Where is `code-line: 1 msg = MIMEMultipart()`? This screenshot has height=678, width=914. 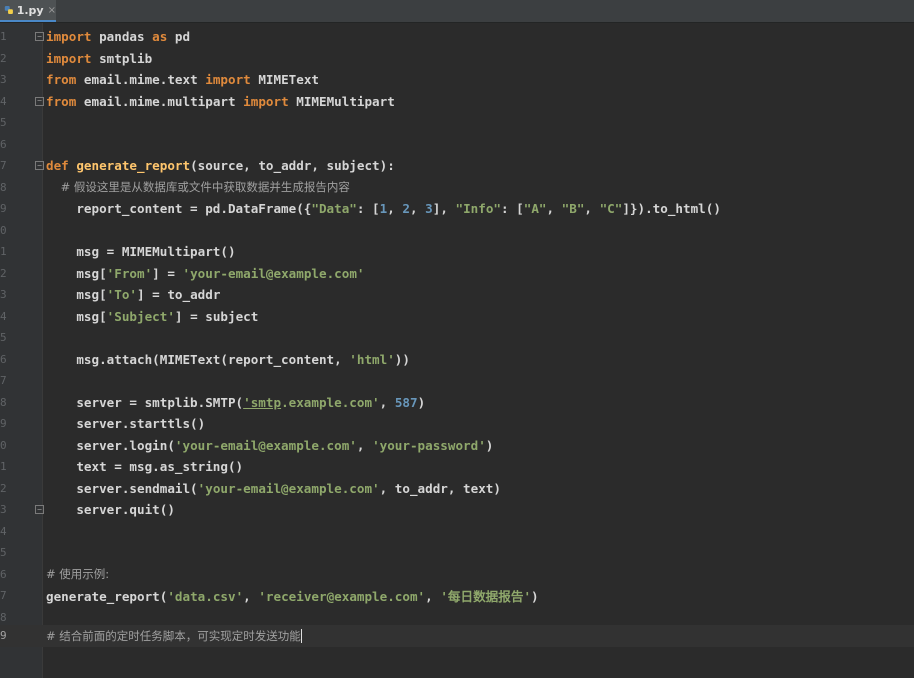 code-line: 1 msg = MIMEMultipart() is located at coordinates (457, 252).